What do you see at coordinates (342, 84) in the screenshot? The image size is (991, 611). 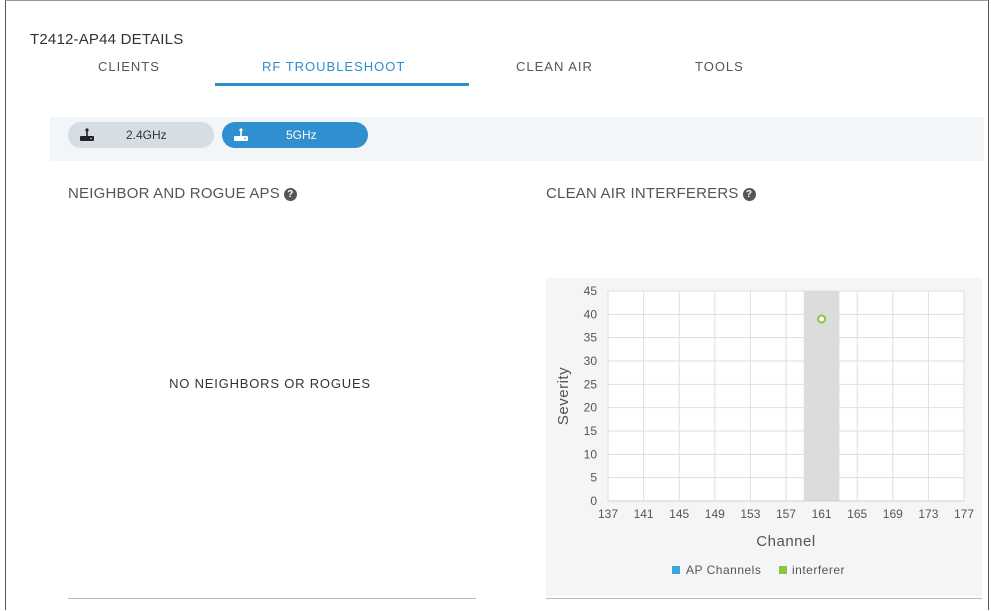 I see `active-tab-indicator` at bounding box center [342, 84].